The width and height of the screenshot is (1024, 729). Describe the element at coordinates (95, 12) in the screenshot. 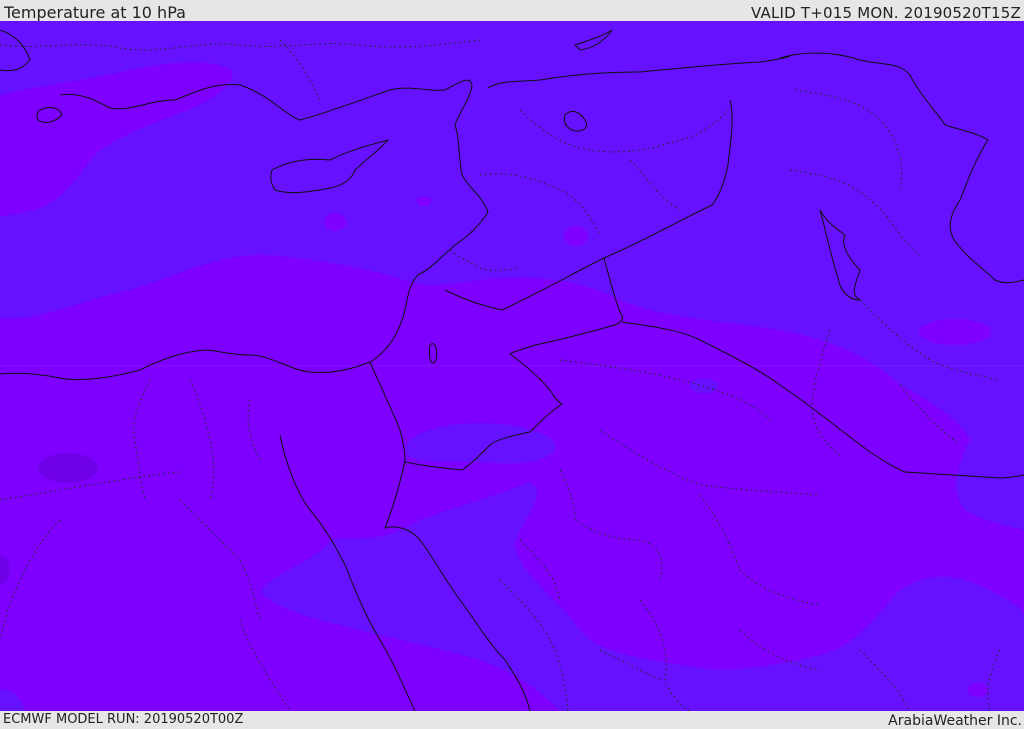

I see `map-title: Temperature at 10 hPa` at that location.